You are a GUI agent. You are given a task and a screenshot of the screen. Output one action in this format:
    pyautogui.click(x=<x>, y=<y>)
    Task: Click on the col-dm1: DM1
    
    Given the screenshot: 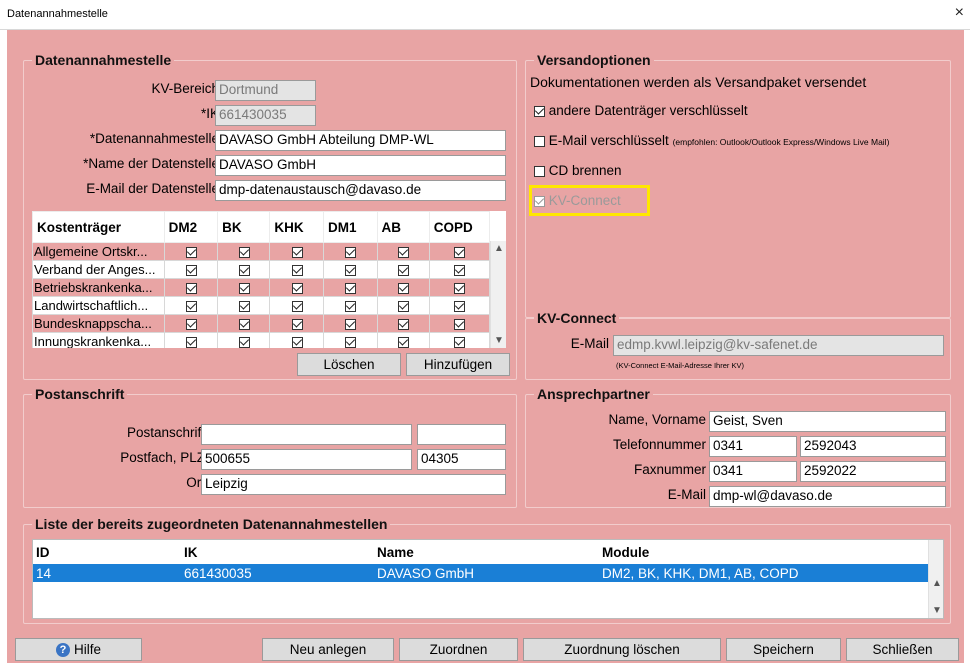 What is the action you would take?
    pyautogui.click(x=350, y=227)
    